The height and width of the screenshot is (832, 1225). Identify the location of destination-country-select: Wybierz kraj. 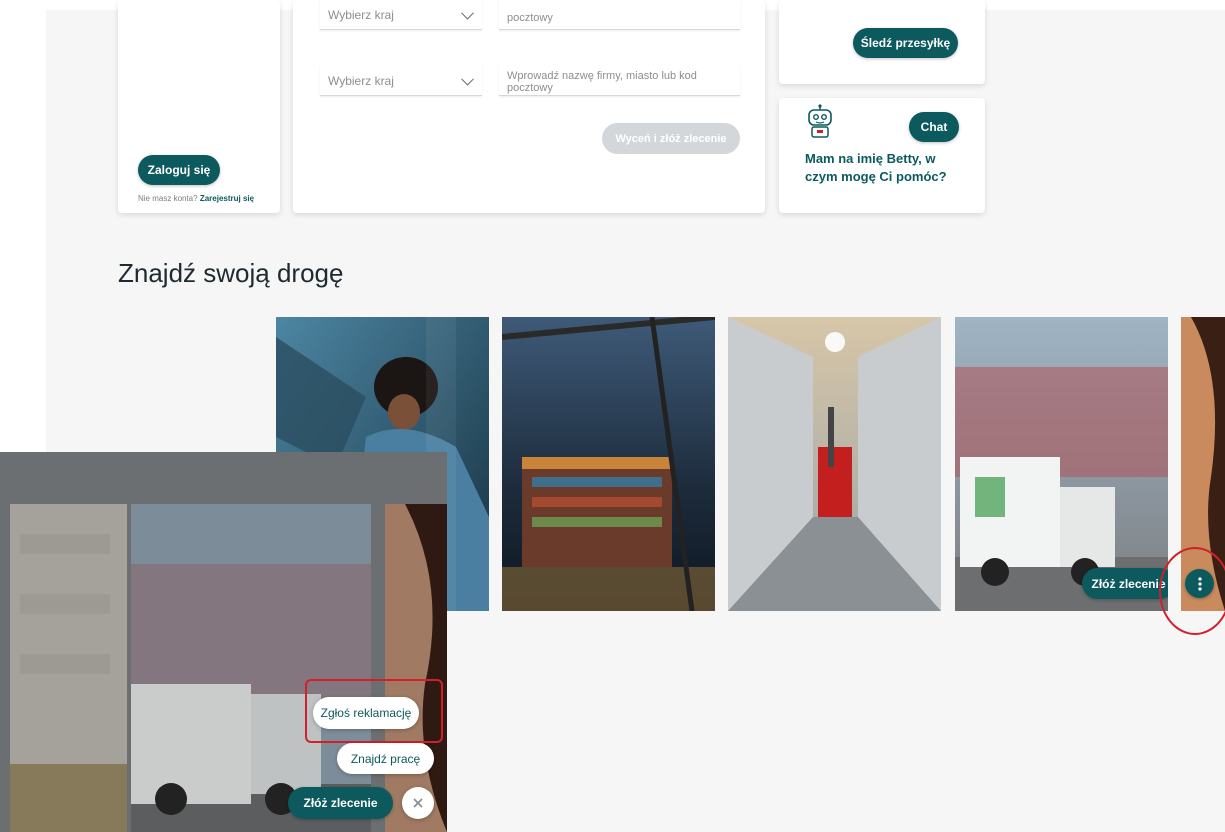
(401, 81).